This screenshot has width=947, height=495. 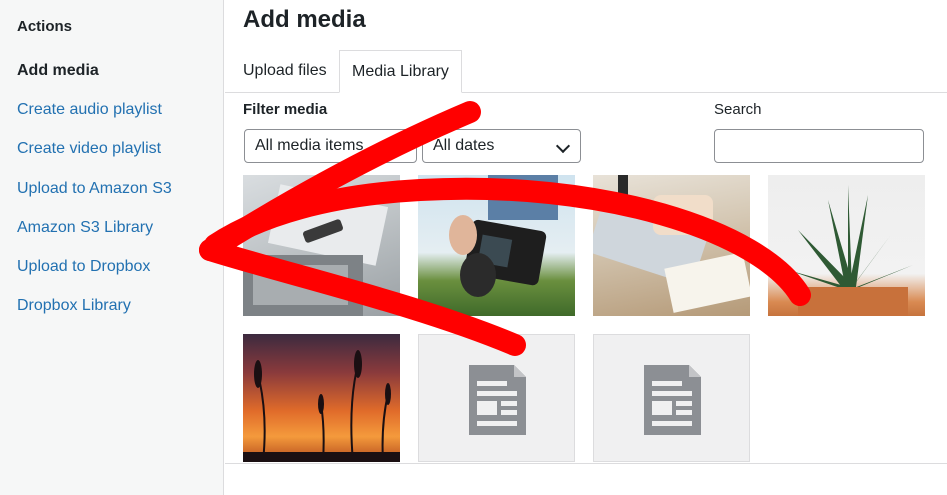 What do you see at coordinates (316, 250) in the screenshot?
I see `desk-photo-image` at bounding box center [316, 250].